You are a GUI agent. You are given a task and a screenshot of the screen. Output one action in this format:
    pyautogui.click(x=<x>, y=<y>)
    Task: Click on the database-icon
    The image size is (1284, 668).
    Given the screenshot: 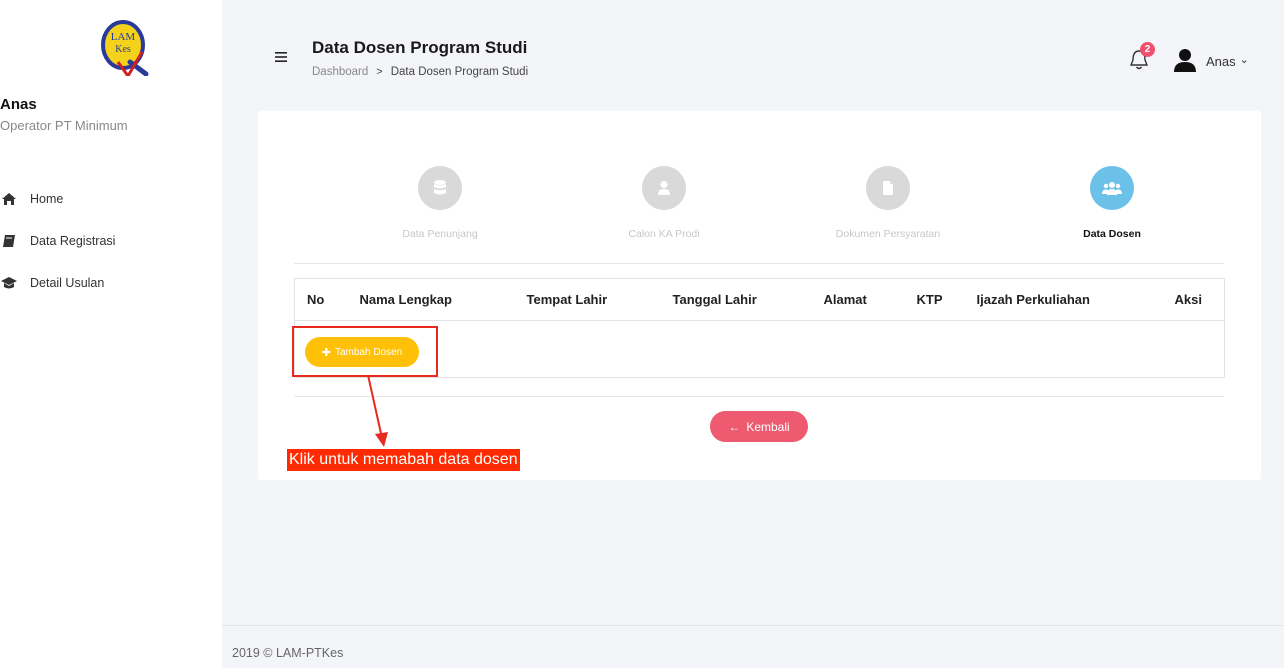 What is the action you would take?
    pyautogui.click(x=440, y=188)
    